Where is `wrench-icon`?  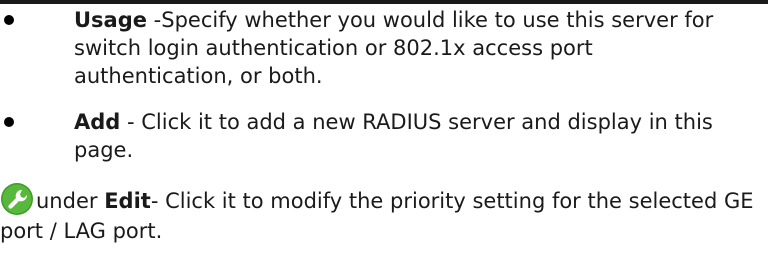
wrench-icon is located at coordinates (17, 199).